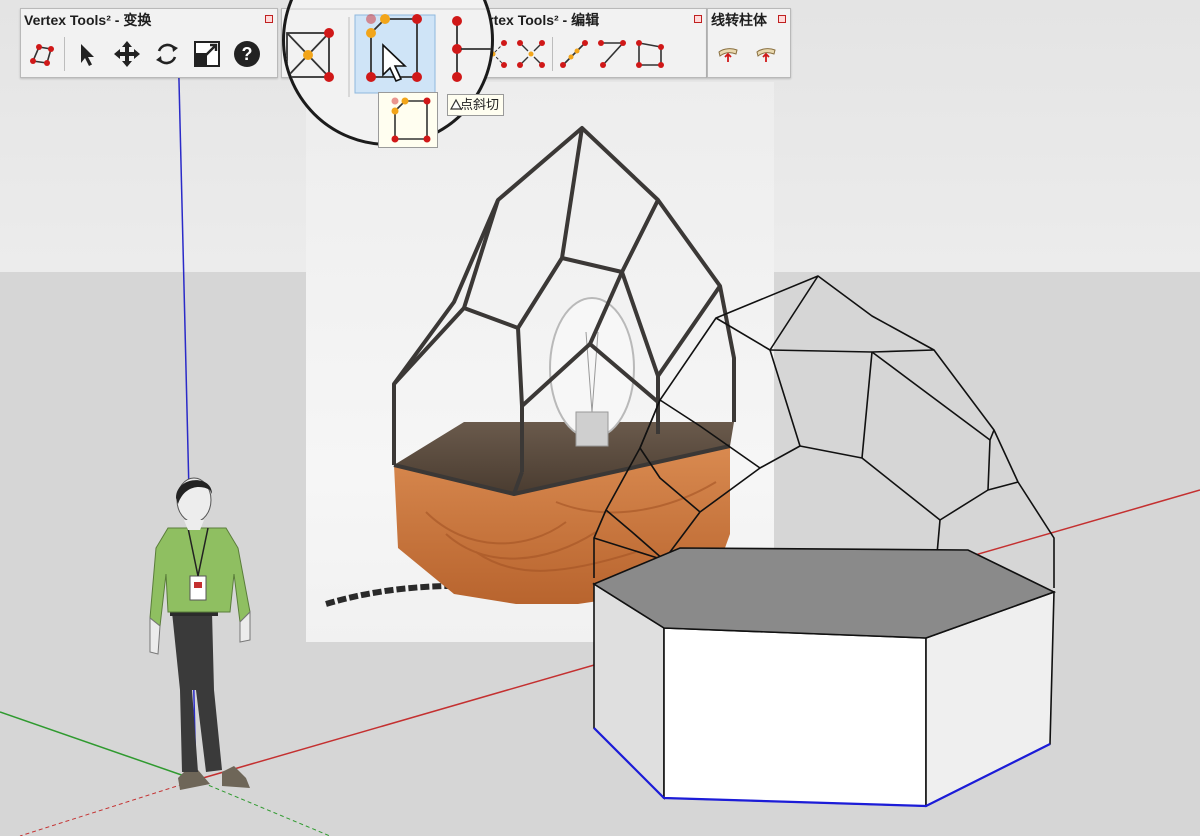 The image size is (1200, 836). I want to click on line-to-cylinder-icon, so click(728, 55).